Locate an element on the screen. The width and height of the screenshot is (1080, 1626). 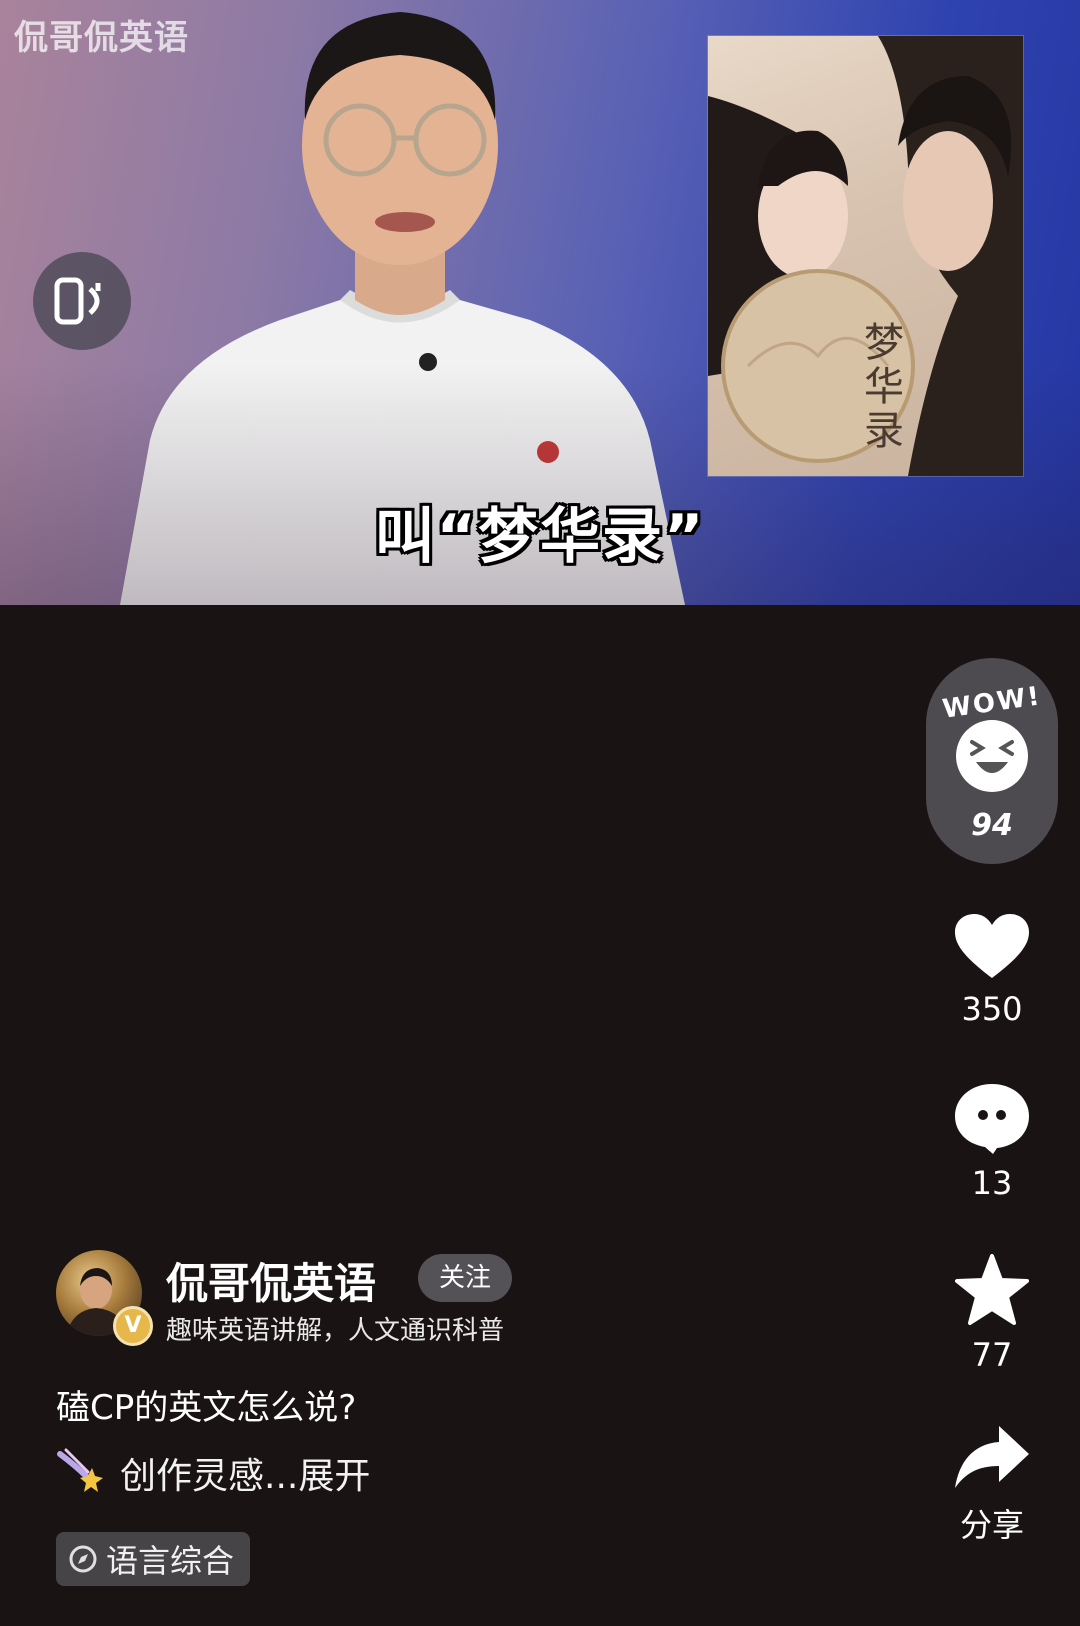
wow-reaction-button: WOW! 94 is located at coordinates (992, 761).